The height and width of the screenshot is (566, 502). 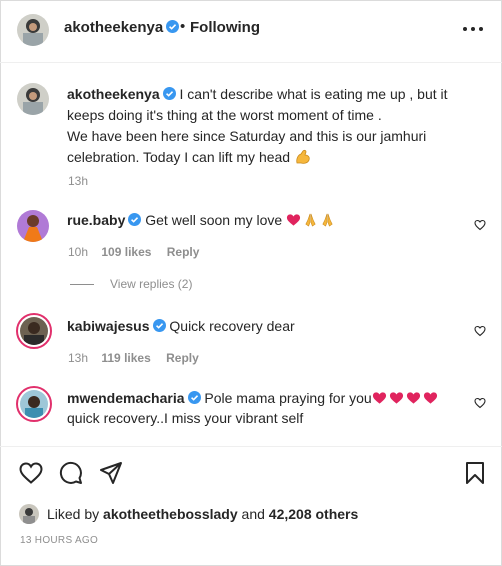 What do you see at coordinates (251, 62) in the screenshot?
I see `header-divider` at bounding box center [251, 62].